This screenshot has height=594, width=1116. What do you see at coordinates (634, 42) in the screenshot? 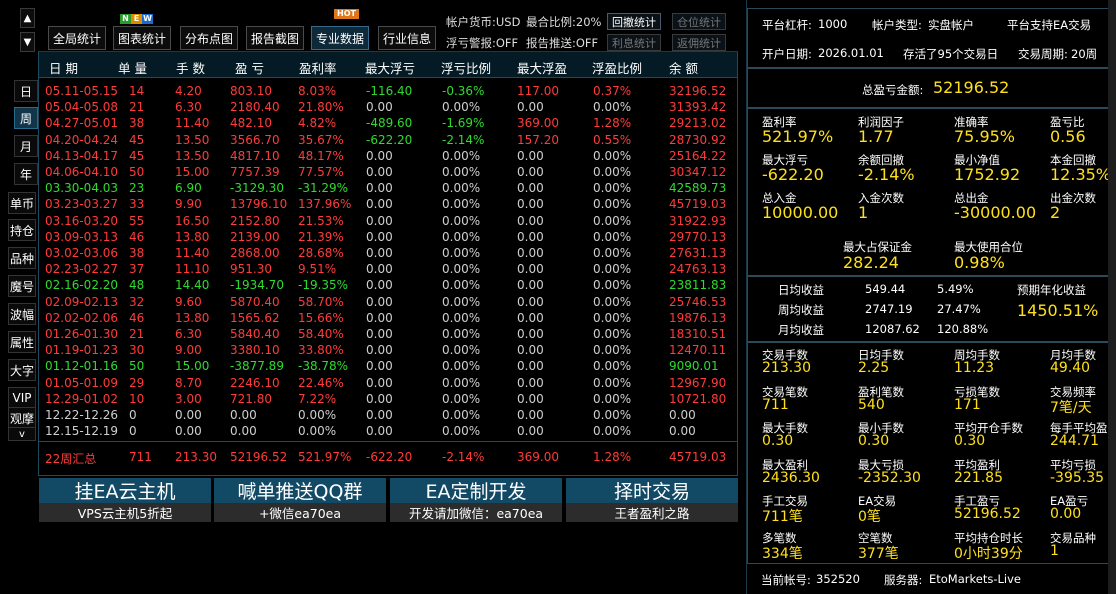
I see `interest-stats-button: 利息统计` at bounding box center [634, 42].